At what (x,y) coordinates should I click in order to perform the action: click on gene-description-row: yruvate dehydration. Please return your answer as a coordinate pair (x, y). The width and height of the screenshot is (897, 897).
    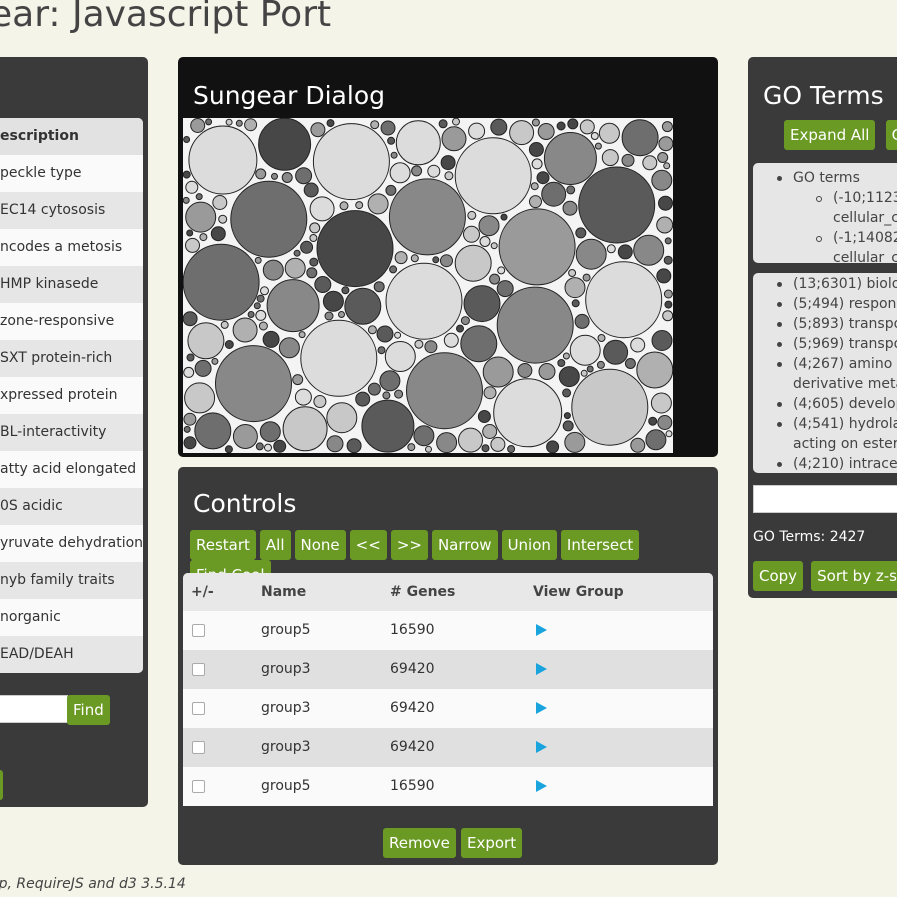
    Looking at the image, I should click on (71, 543).